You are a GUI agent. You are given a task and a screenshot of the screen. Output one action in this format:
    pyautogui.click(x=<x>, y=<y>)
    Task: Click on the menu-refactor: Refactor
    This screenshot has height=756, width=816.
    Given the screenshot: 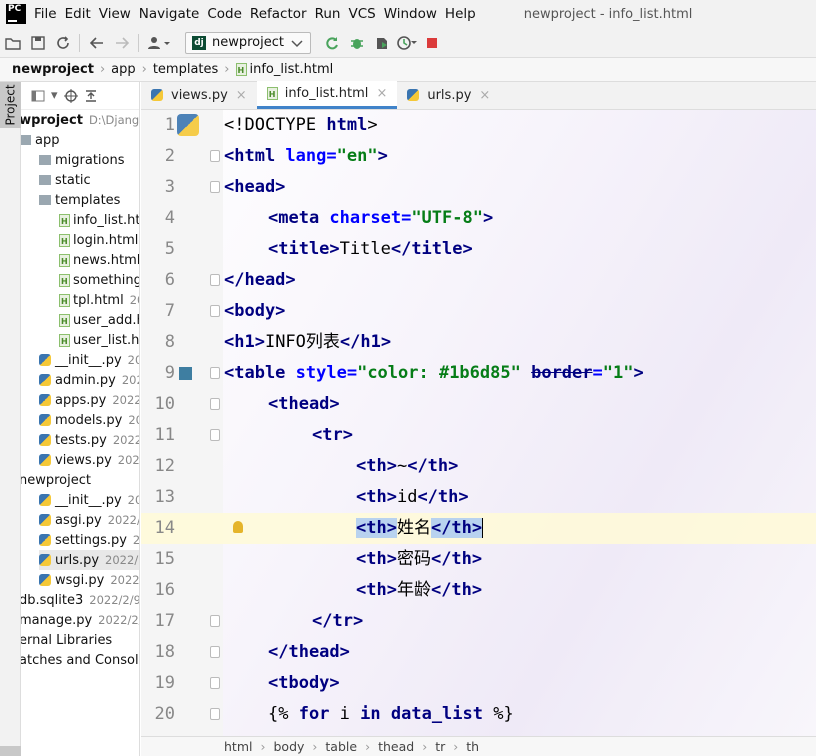 What is the action you would take?
    pyautogui.click(x=278, y=14)
    